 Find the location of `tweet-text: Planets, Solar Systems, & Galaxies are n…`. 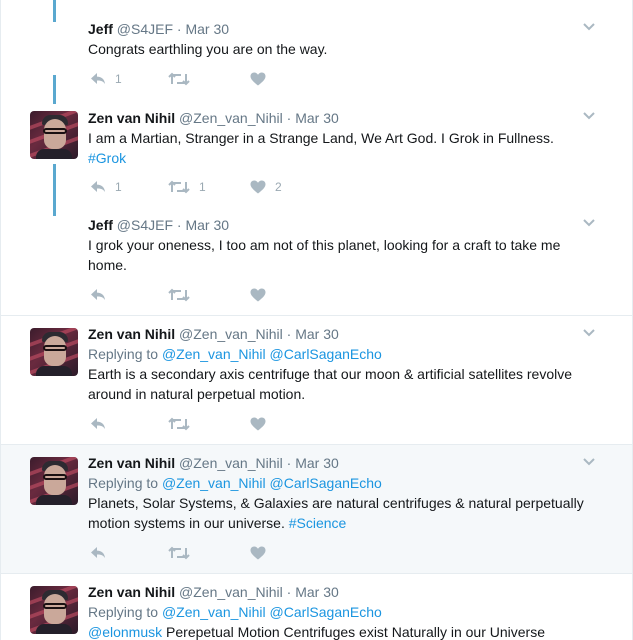

tweet-text: Planets, Solar Systems, & Galaxies are n… is located at coordinates (336, 513).